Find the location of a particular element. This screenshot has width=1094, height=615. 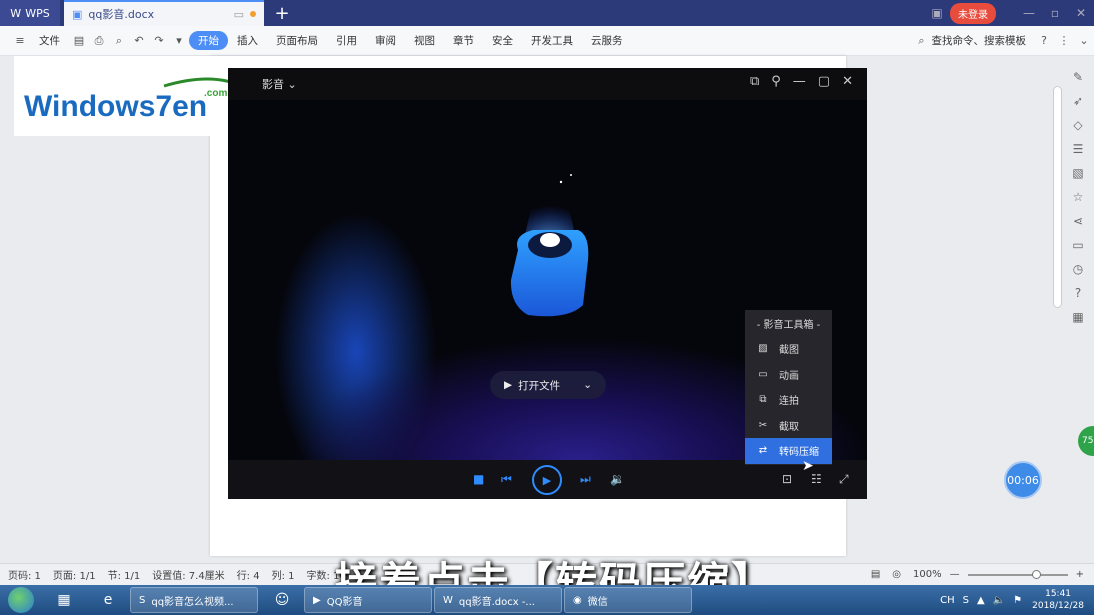

command-search: 查找命令、搜索模板 is located at coordinates (983, 40).